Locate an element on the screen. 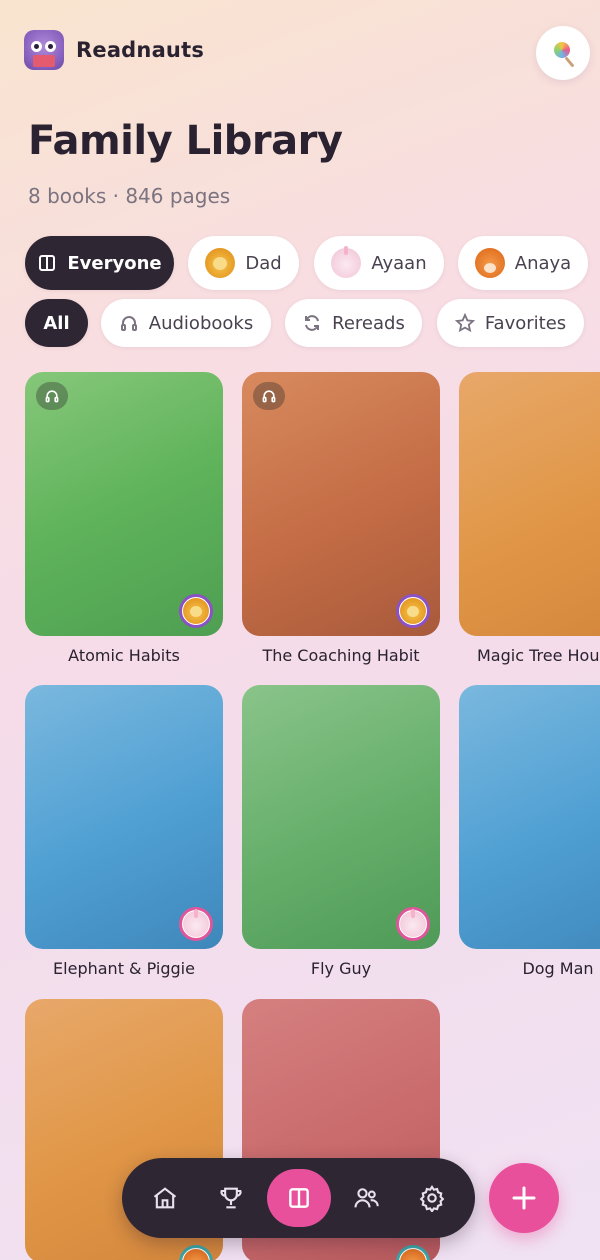 The height and width of the screenshot is (1260, 600). home-icon is located at coordinates (165, 1198).